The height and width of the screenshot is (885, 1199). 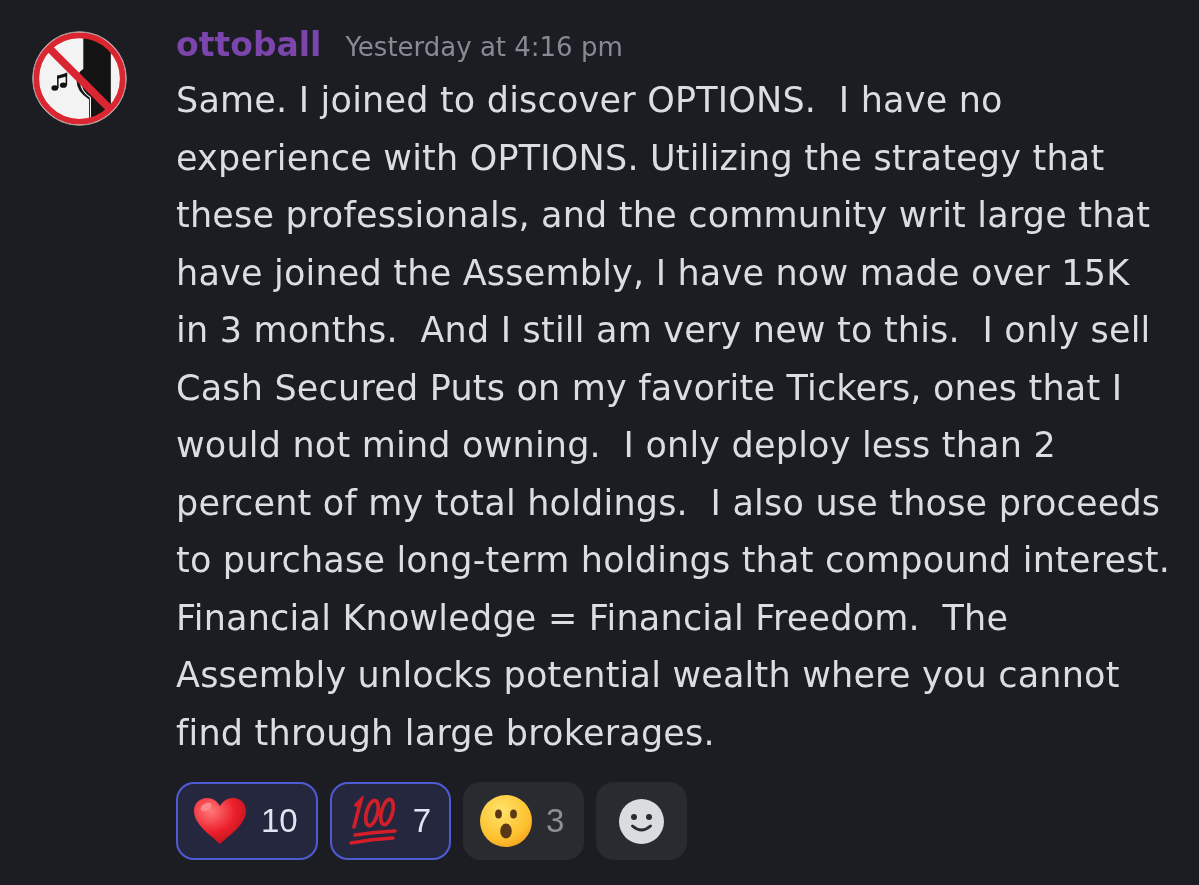 I want to click on add-reaction-button, so click(x=642, y=821).